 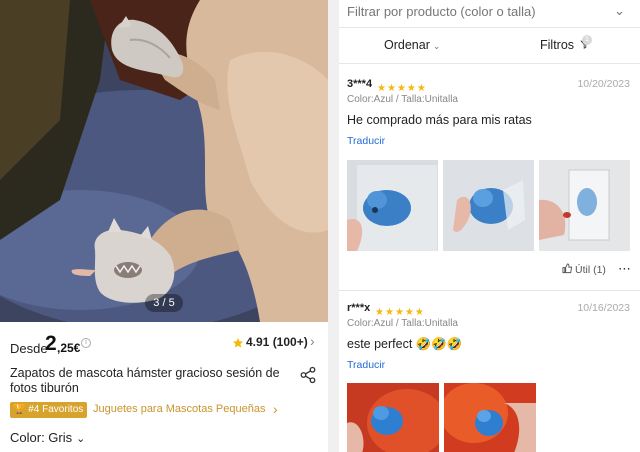 I want to click on more-icon: ⋯, so click(x=625, y=269).